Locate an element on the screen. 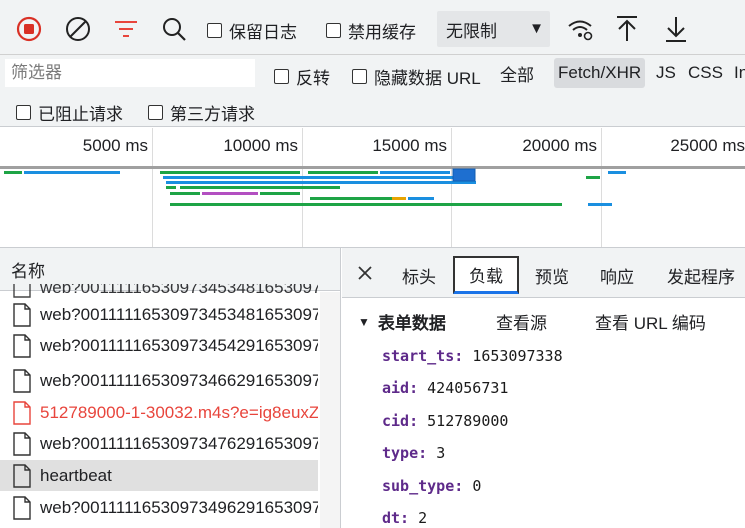 Image resolution: width=745 pixels, height=528 pixels. request-name: web?00111116530973466291653097 is located at coordinates (179, 380).